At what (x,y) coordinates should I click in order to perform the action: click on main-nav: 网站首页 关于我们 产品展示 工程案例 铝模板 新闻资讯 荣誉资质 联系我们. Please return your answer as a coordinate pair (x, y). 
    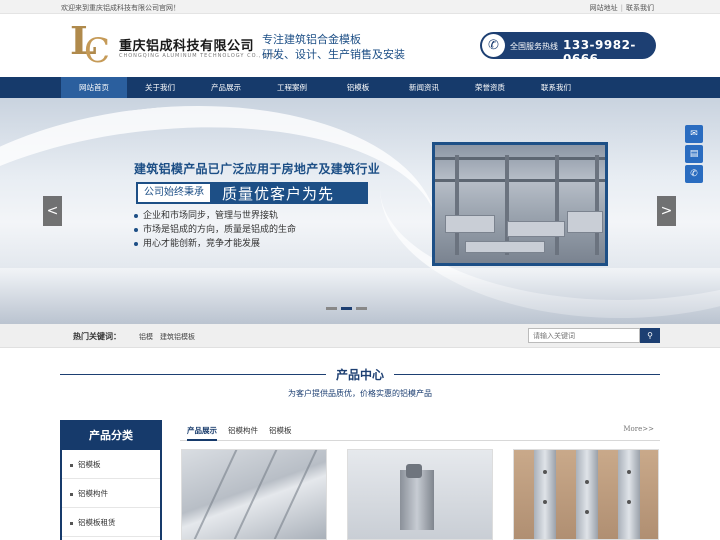
    Looking at the image, I should click on (360, 87).